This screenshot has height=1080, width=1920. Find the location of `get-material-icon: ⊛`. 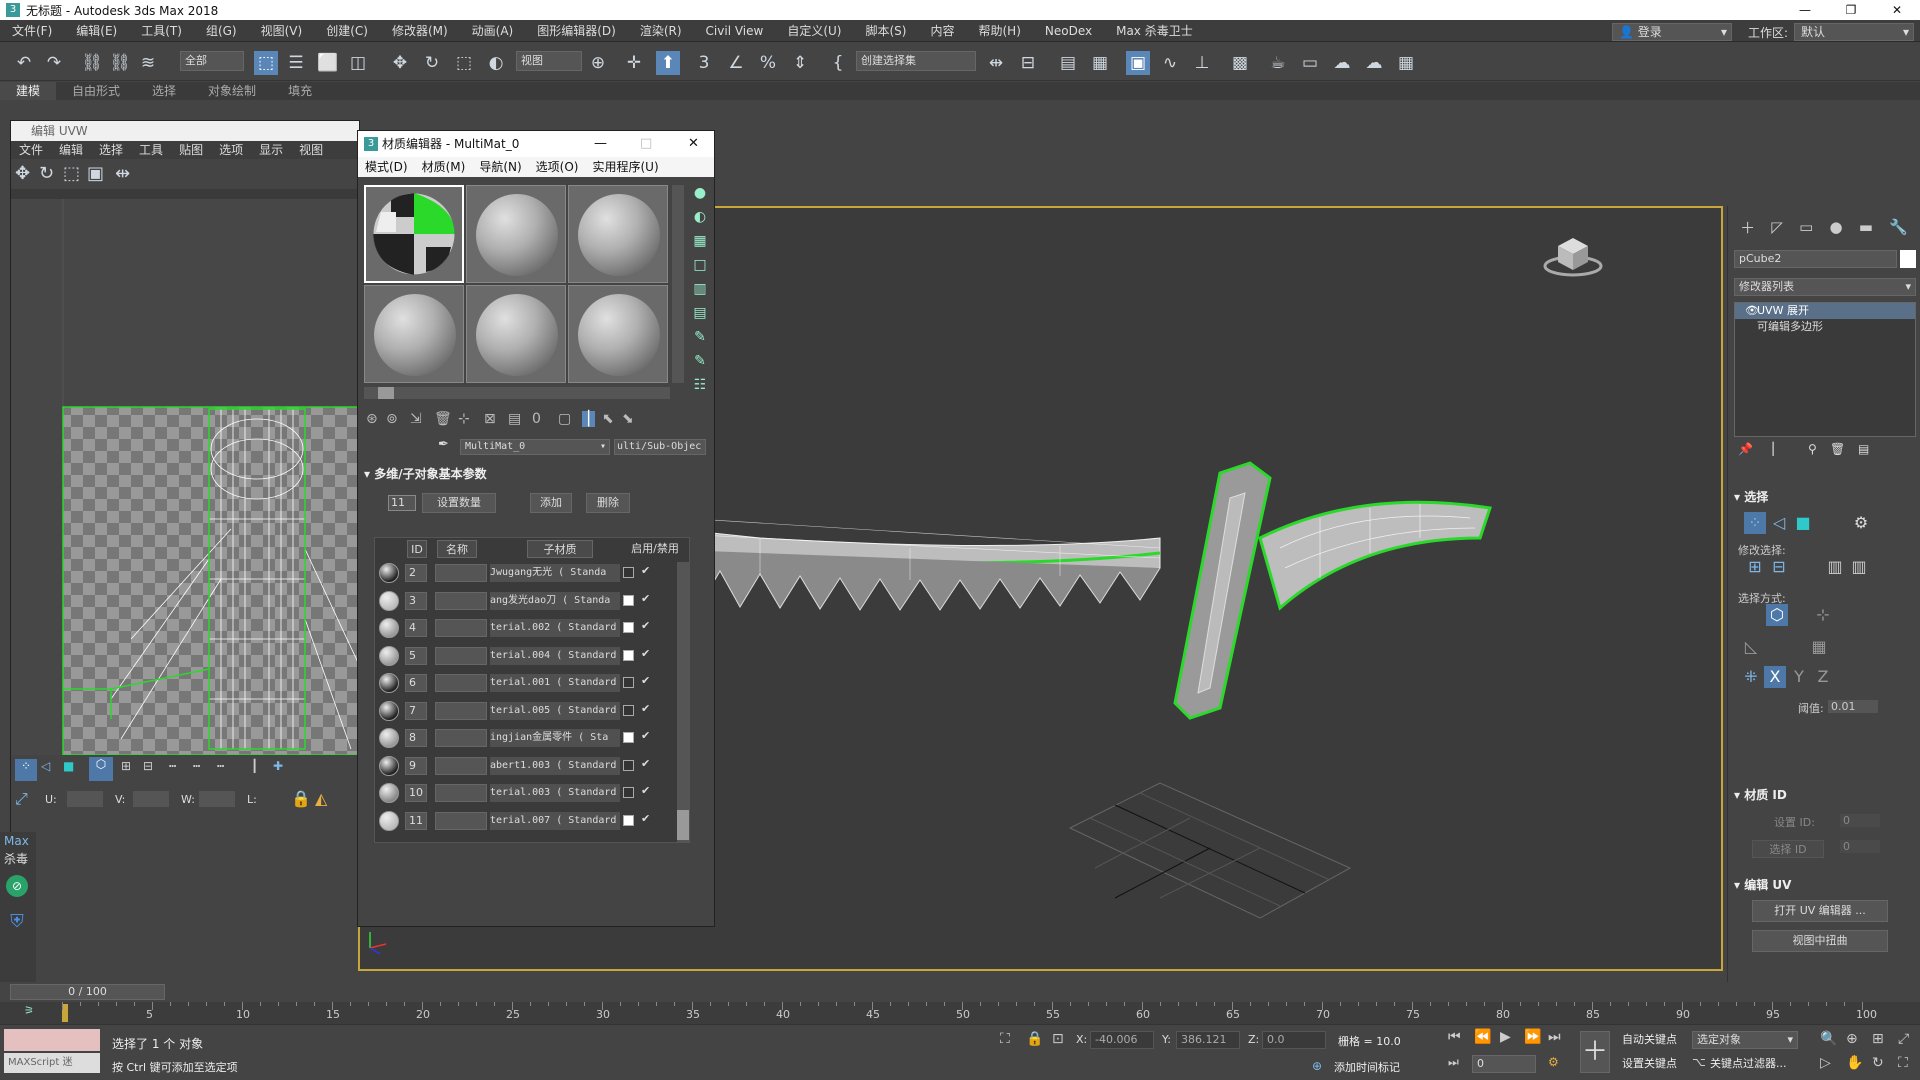

get-material-icon: ⊛ is located at coordinates (372, 419).